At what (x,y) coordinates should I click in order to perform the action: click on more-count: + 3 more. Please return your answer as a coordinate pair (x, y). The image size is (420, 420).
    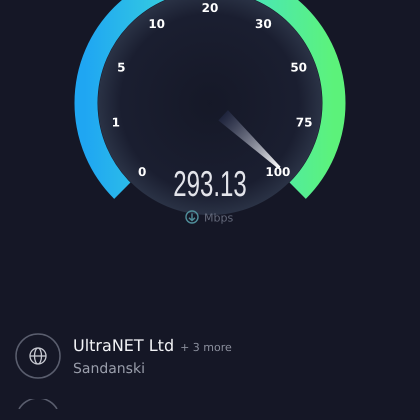
    Looking at the image, I should click on (206, 347).